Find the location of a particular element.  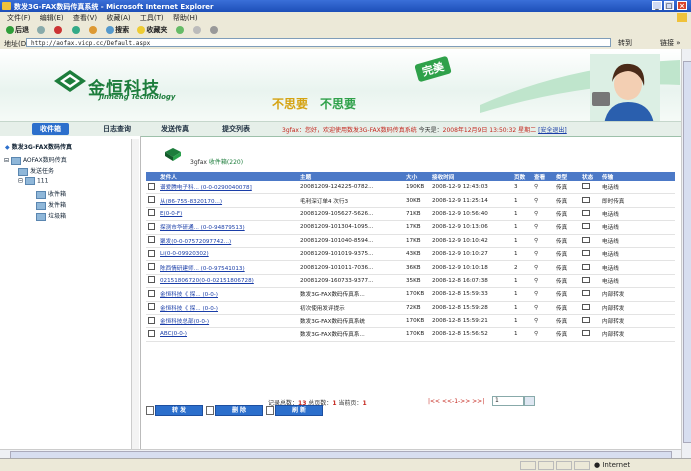

page-go-button is located at coordinates (529, 401).